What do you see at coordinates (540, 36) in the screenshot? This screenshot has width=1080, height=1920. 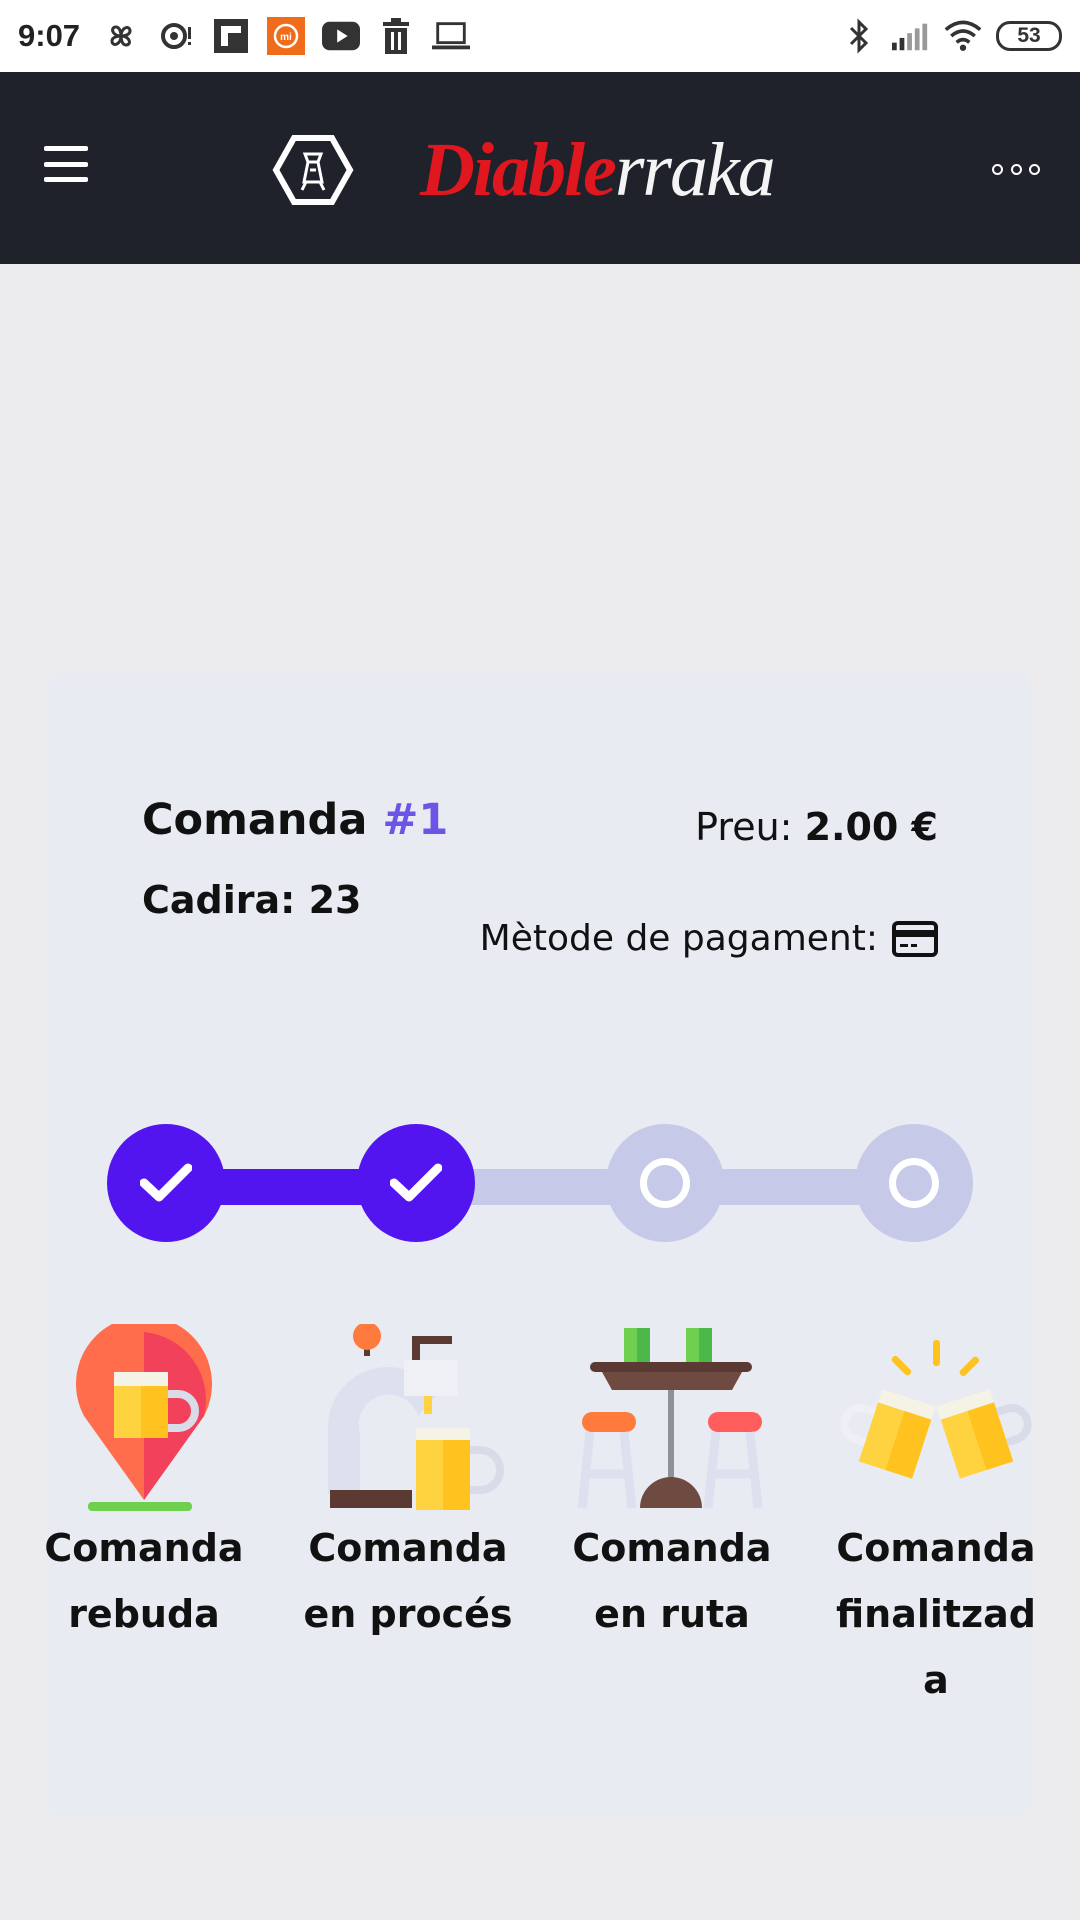 I see `status-bar: 9:07 mi 53` at bounding box center [540, 36].